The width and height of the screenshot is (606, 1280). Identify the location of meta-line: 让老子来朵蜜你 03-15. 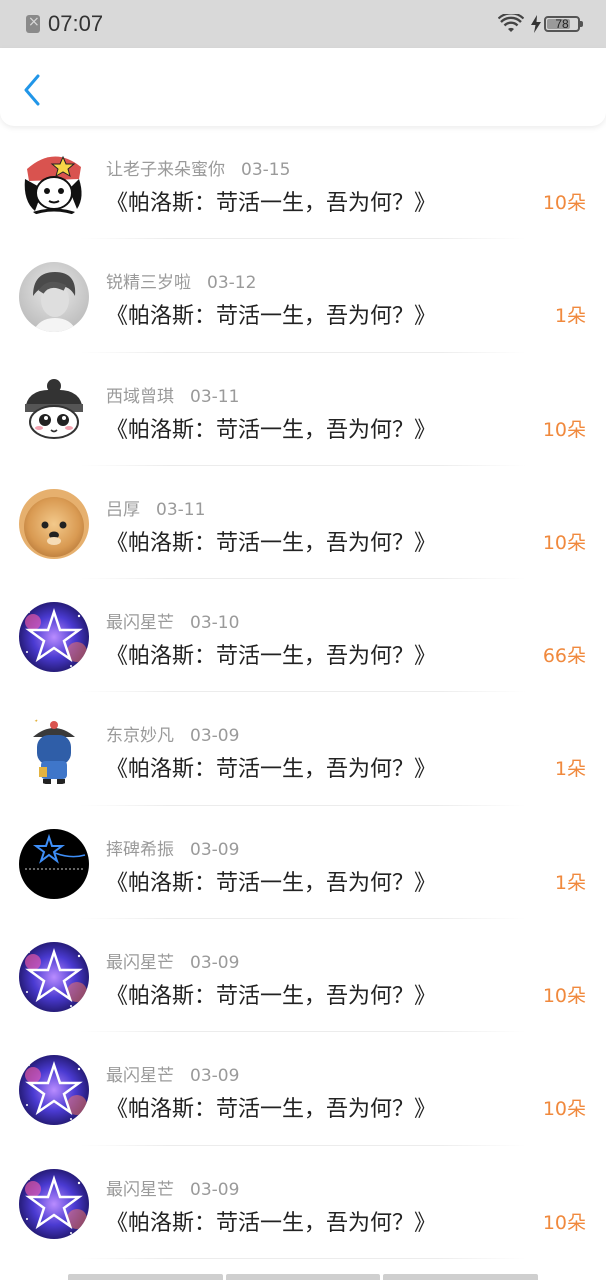
(198, 167).